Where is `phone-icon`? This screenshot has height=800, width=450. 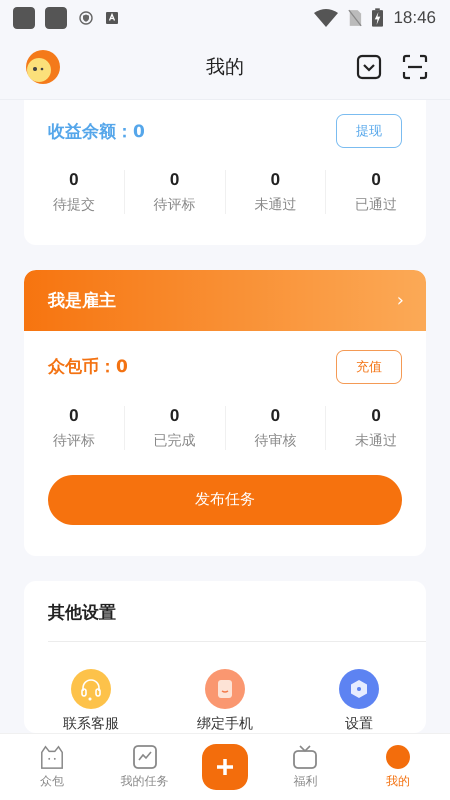 phone-icon is located at coordinates (225, 689).